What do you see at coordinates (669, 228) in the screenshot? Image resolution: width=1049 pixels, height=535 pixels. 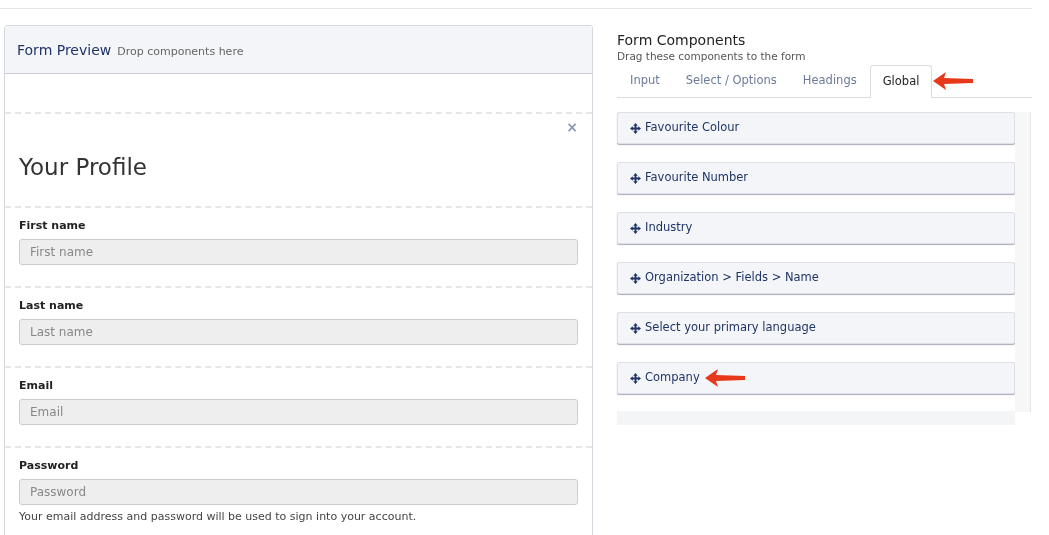 I see `component-label: Industry` at bounding box center [669, 228].